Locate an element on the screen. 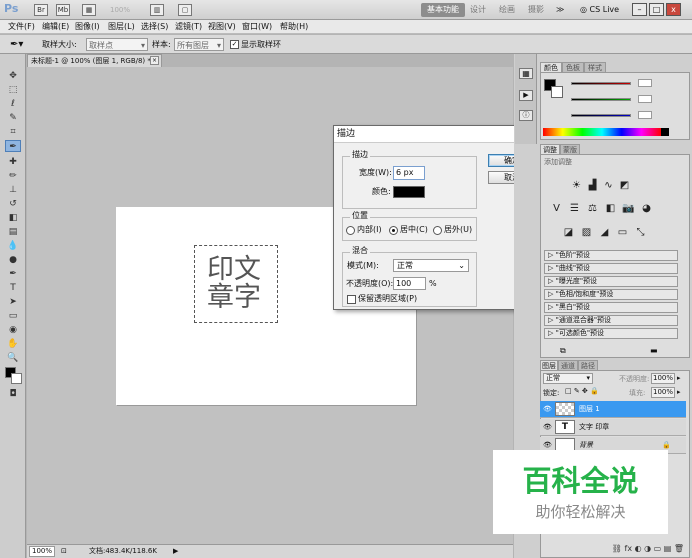 This screenshot has height=558, width=692. eyedropper-tool-preset-icon: ✒▾ is located at coordinates (16, 44).